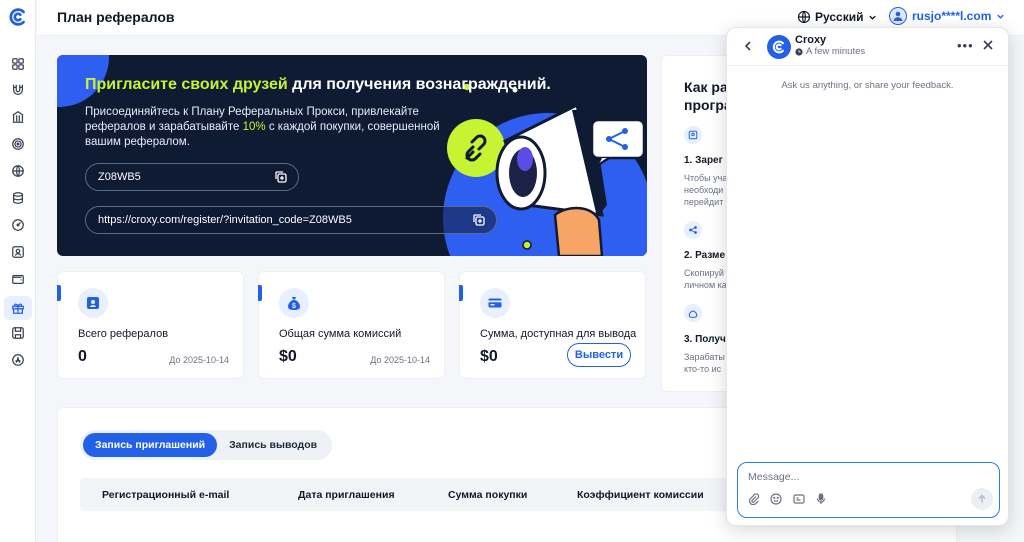  Describe the element at coordinates (988, 45) in the screenshot. I see `close-icon` at that location.